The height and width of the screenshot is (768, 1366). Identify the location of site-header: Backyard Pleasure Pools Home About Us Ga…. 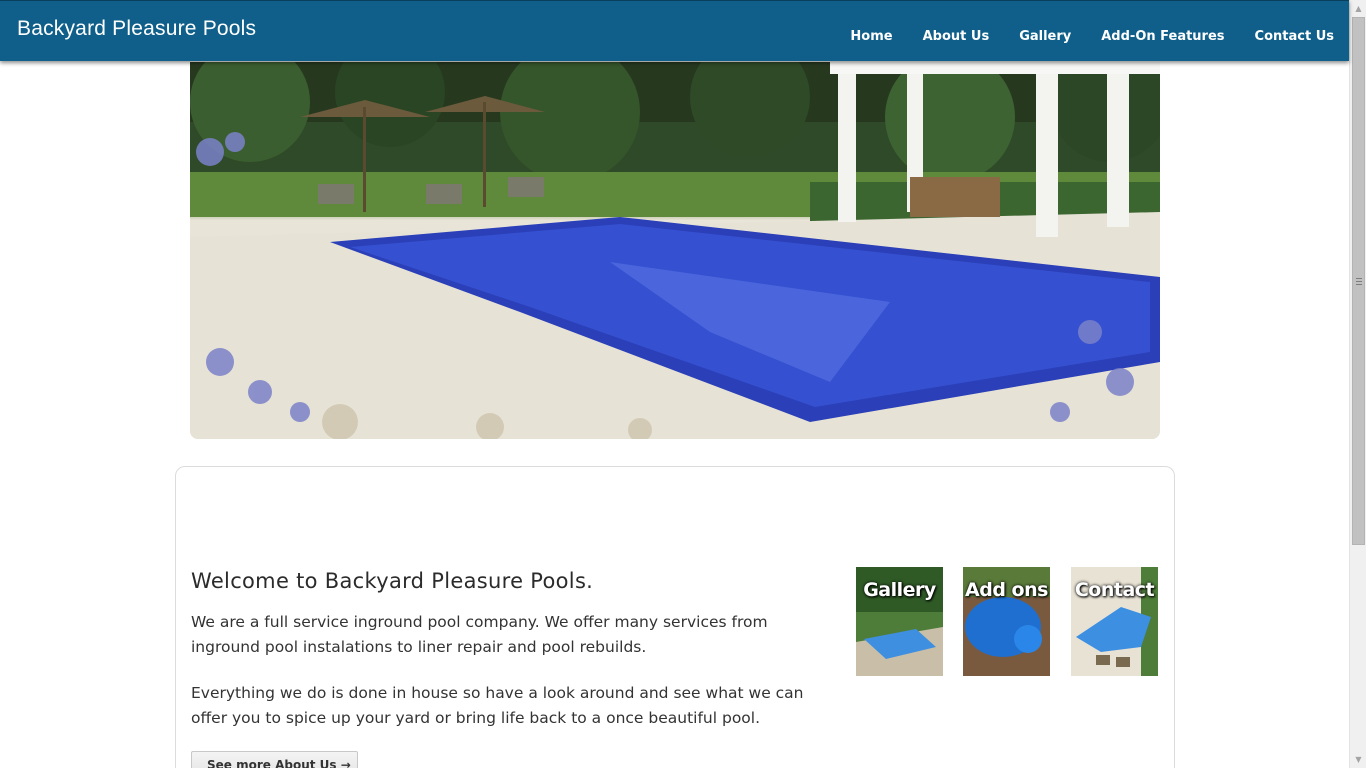
(674, 30).